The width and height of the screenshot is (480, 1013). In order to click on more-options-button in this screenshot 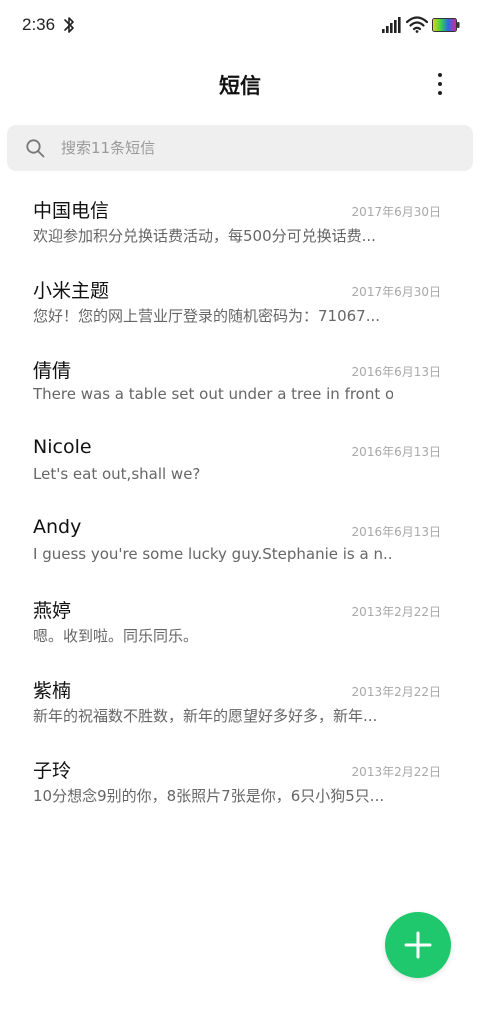, I will do `click(440, 84)`.